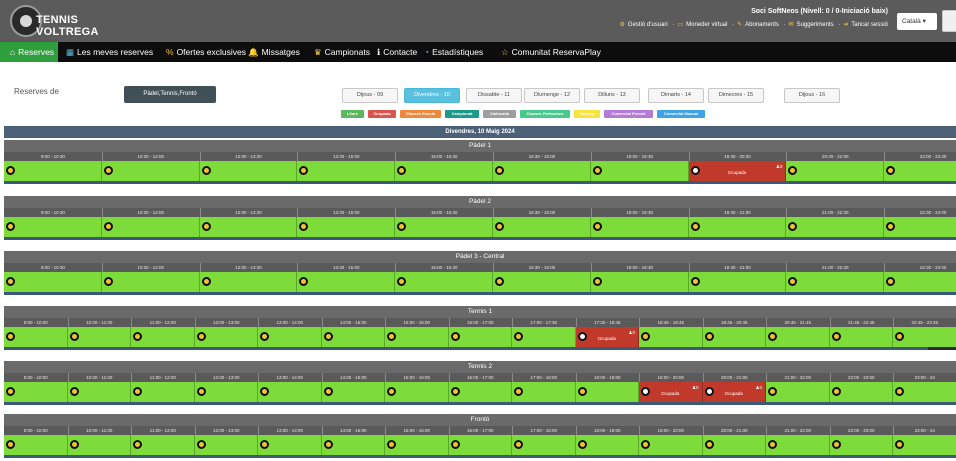 The width and height of the screenshot is (956, 461). Describe the element at coordinates (204, 52) in the screenshot. I see `nav-item-2: % Ofertes exclusives` at that location.